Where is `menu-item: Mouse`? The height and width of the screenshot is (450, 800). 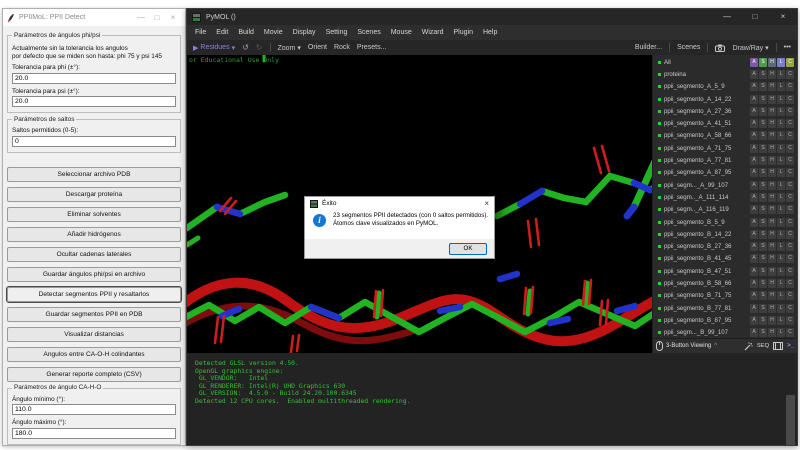 menu-item: Mouse is located at coordinates (401, 32).